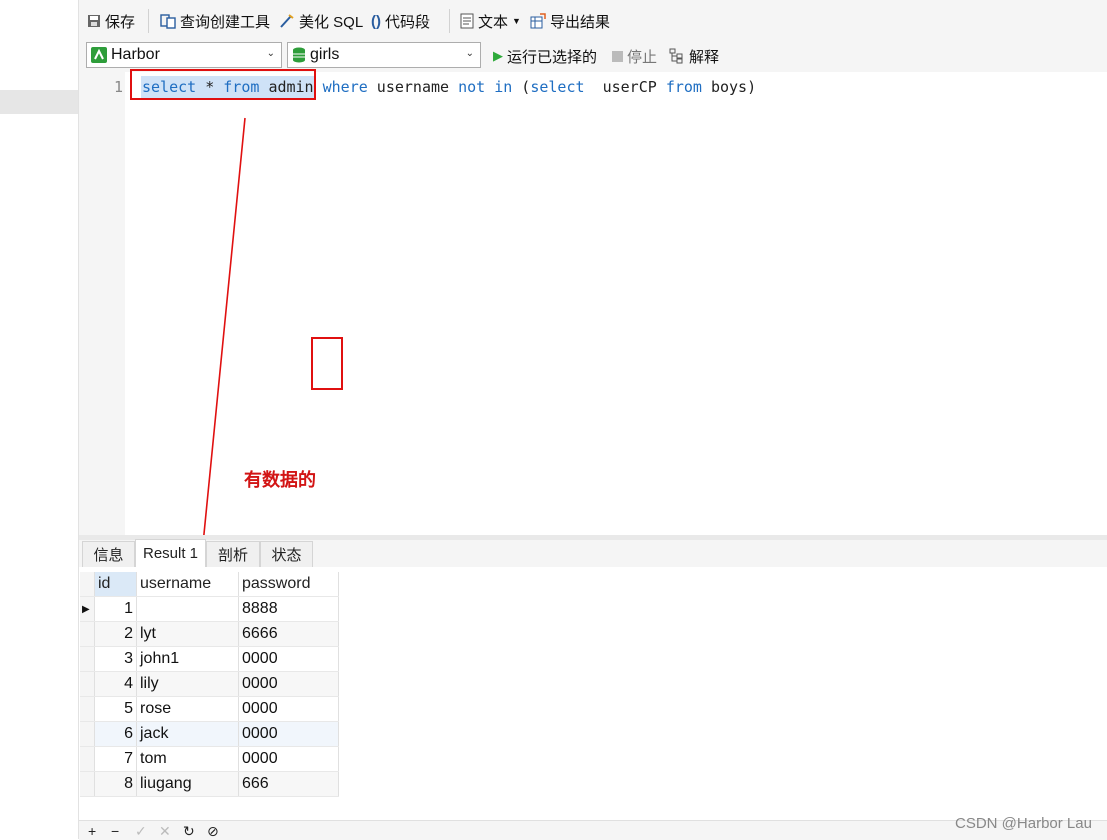 The height and width of the screenshot is (840, 1107). I want to click on tab-label: 信息, so click(108, 555).